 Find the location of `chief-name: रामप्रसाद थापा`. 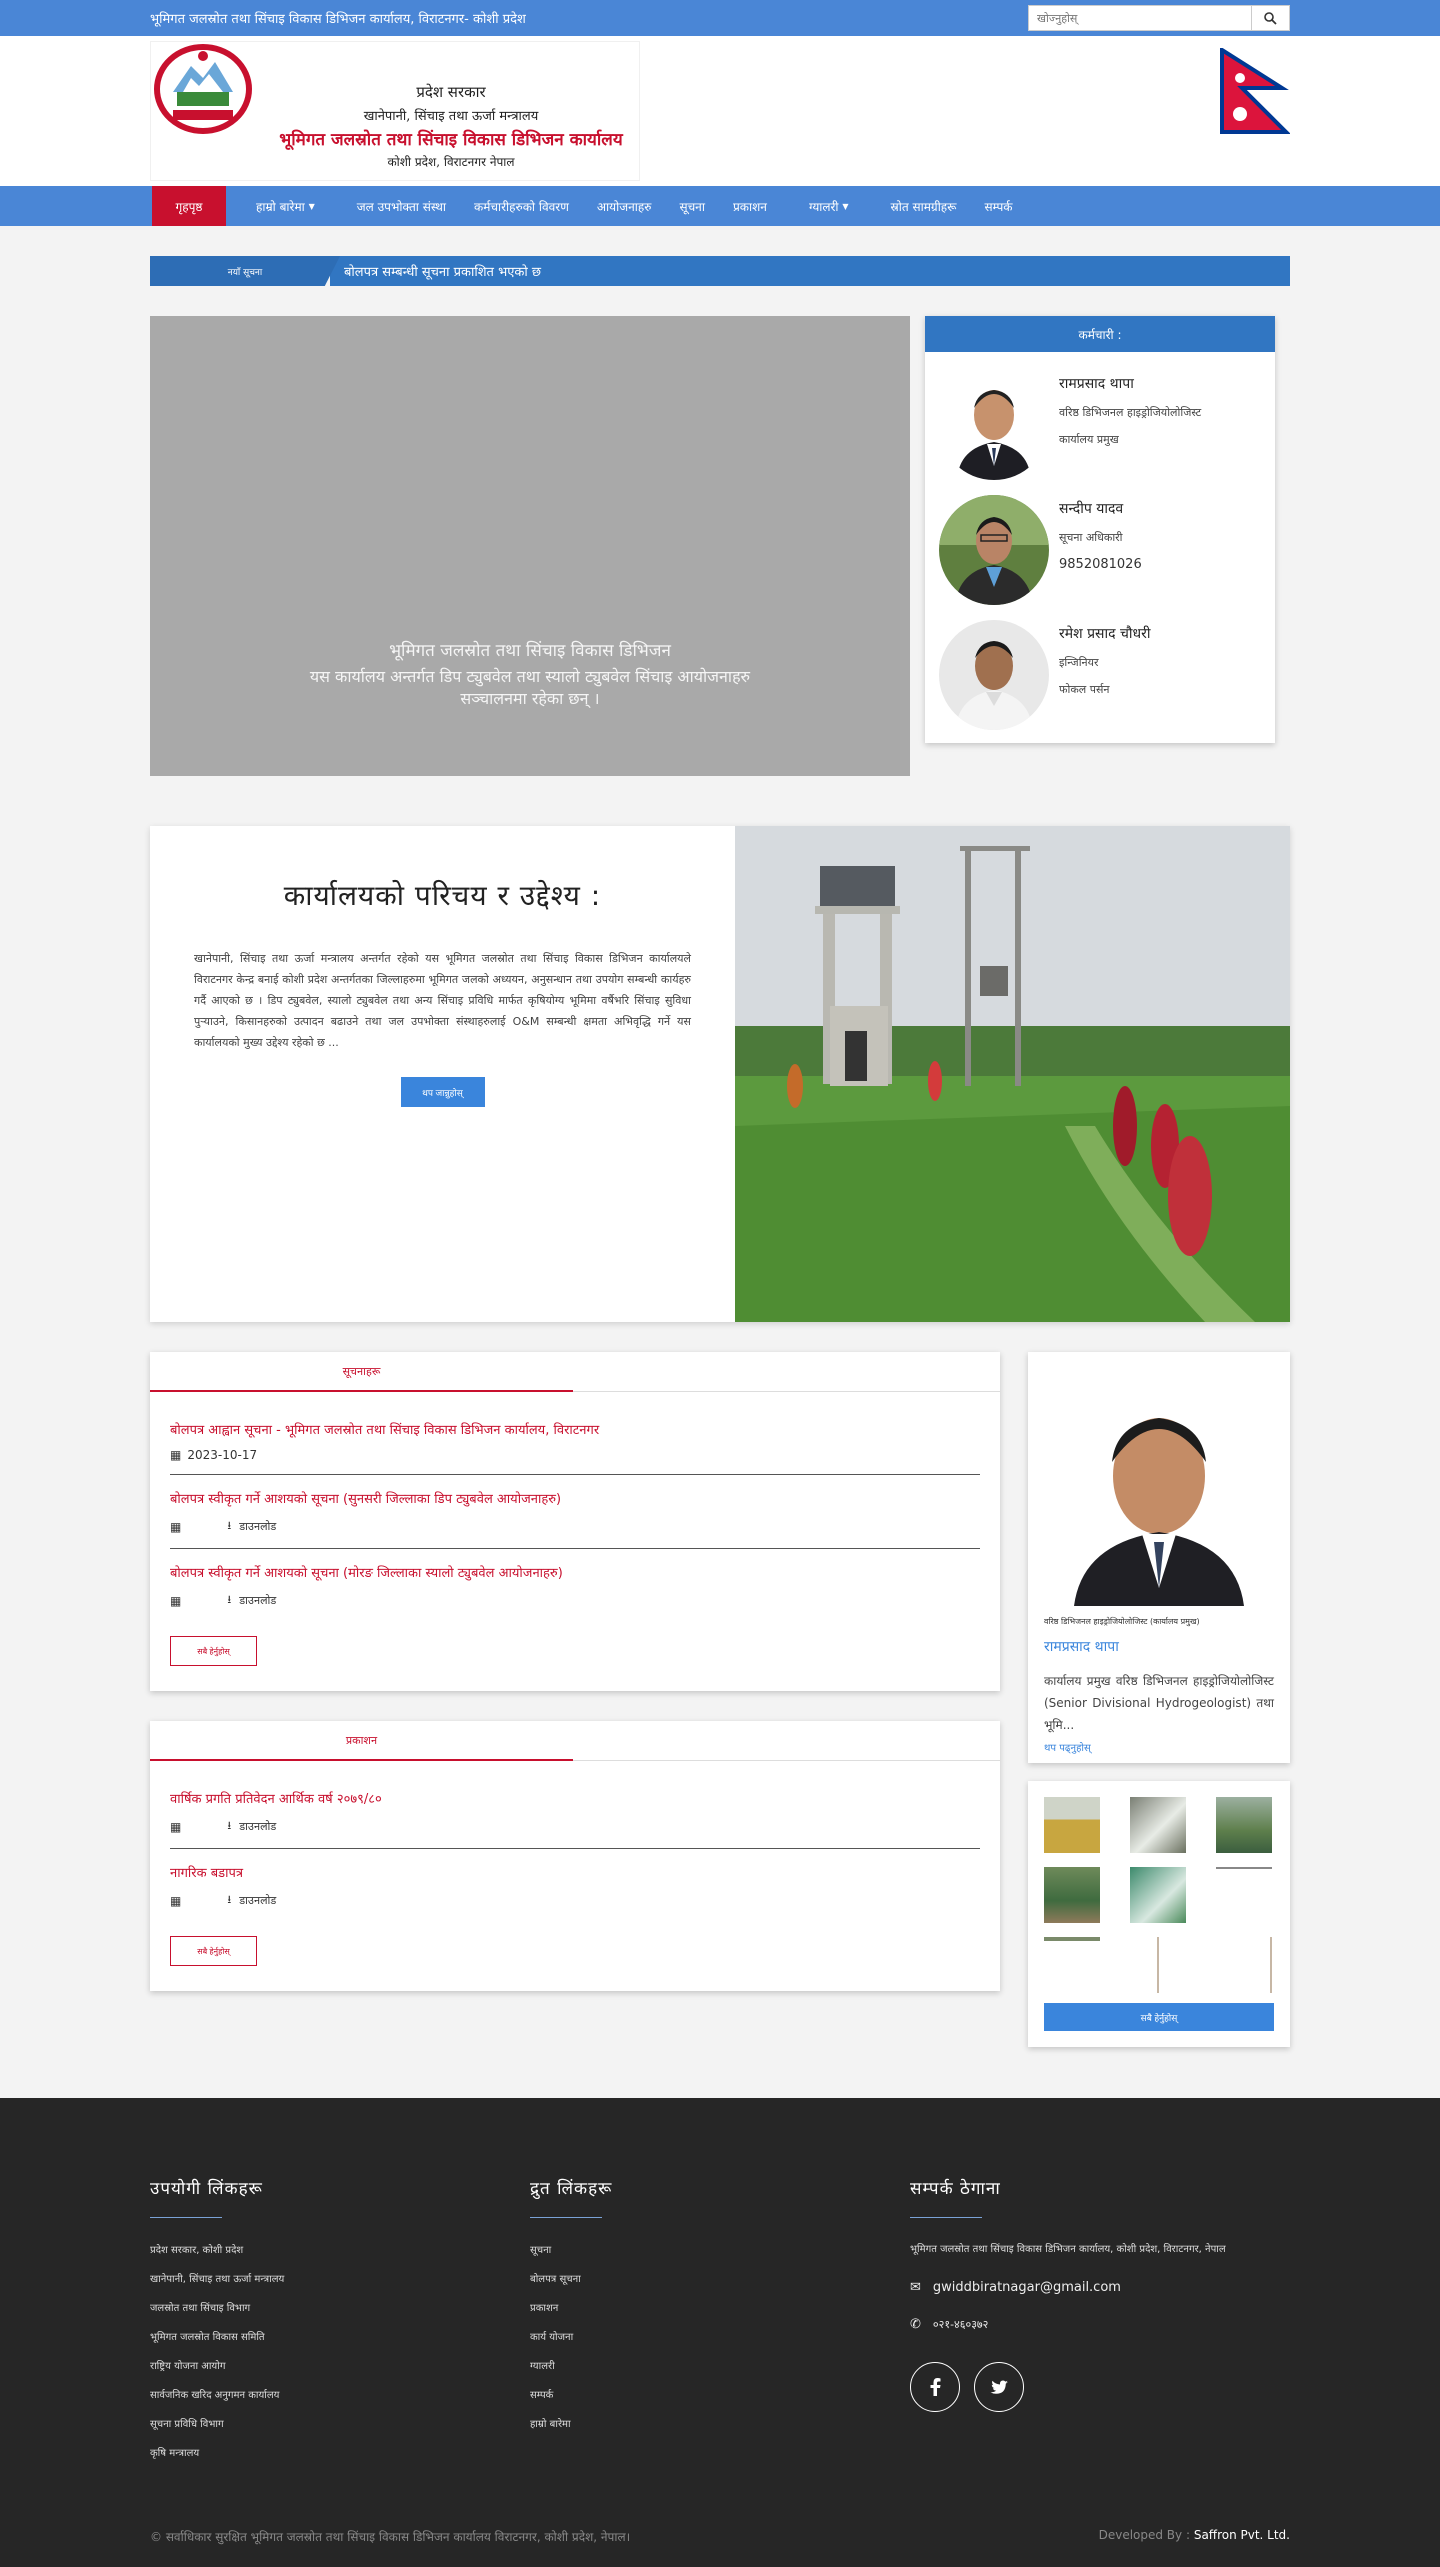

chief-name: रामप्रसाद थापा is located at coordinates (1159, 1646).